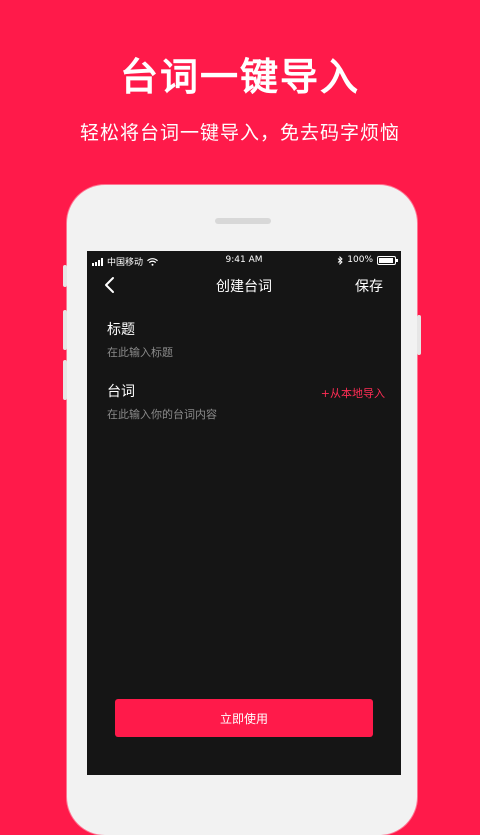  What do you see at coordinates (244, 260) in the screenshot?
I see `status-bar: 中国移动 9:41 AM 100%` at bounding box center [244, 260].